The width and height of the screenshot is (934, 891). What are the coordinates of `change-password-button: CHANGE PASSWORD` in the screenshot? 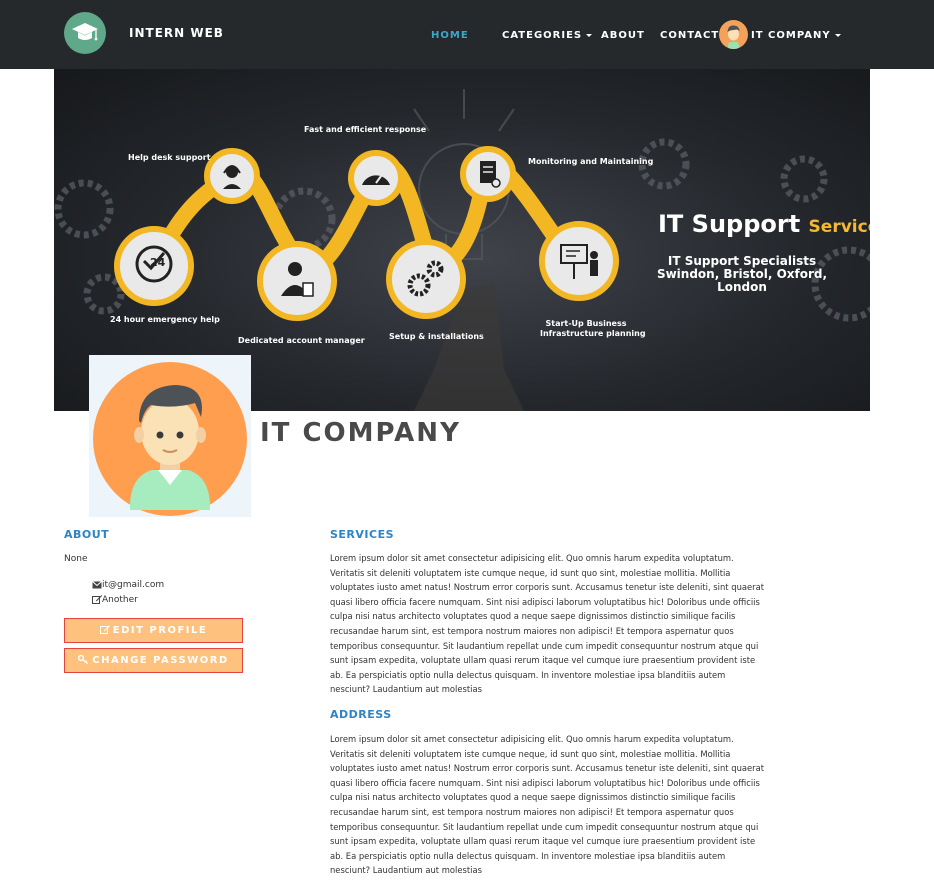 It's located at (153, 660).